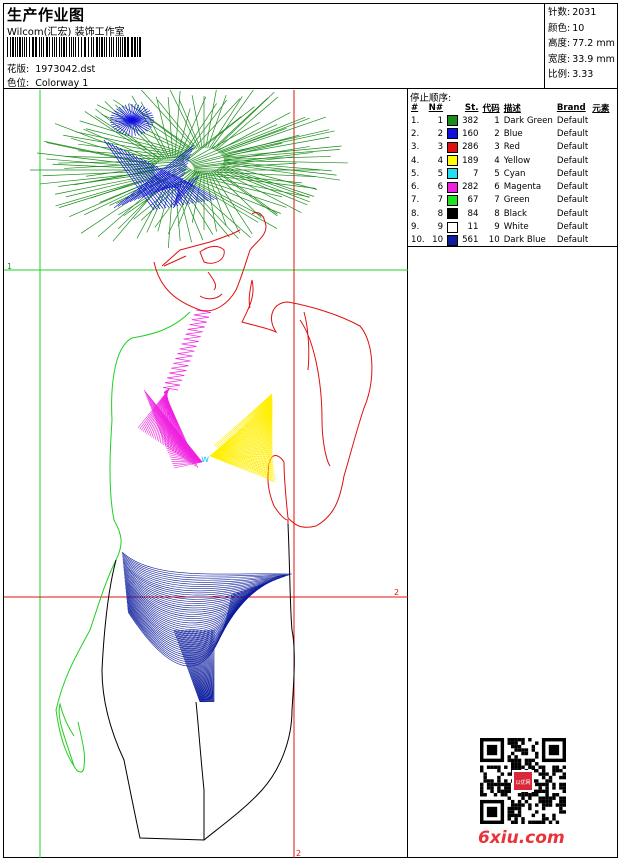 The height and width of the screenshot is (860, 620). I want to click on guide-label-v2: 2, so click(298, 853).